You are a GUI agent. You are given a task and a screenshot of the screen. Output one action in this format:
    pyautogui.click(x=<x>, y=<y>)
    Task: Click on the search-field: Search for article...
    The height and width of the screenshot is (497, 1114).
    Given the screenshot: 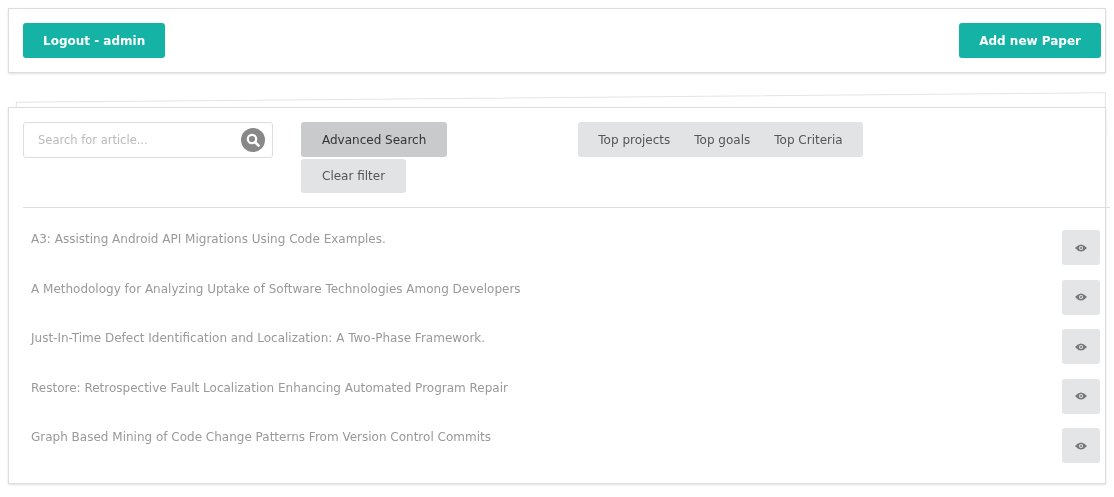 What is the action you would take?
    pyautogui.click(x=148, y=140)
    